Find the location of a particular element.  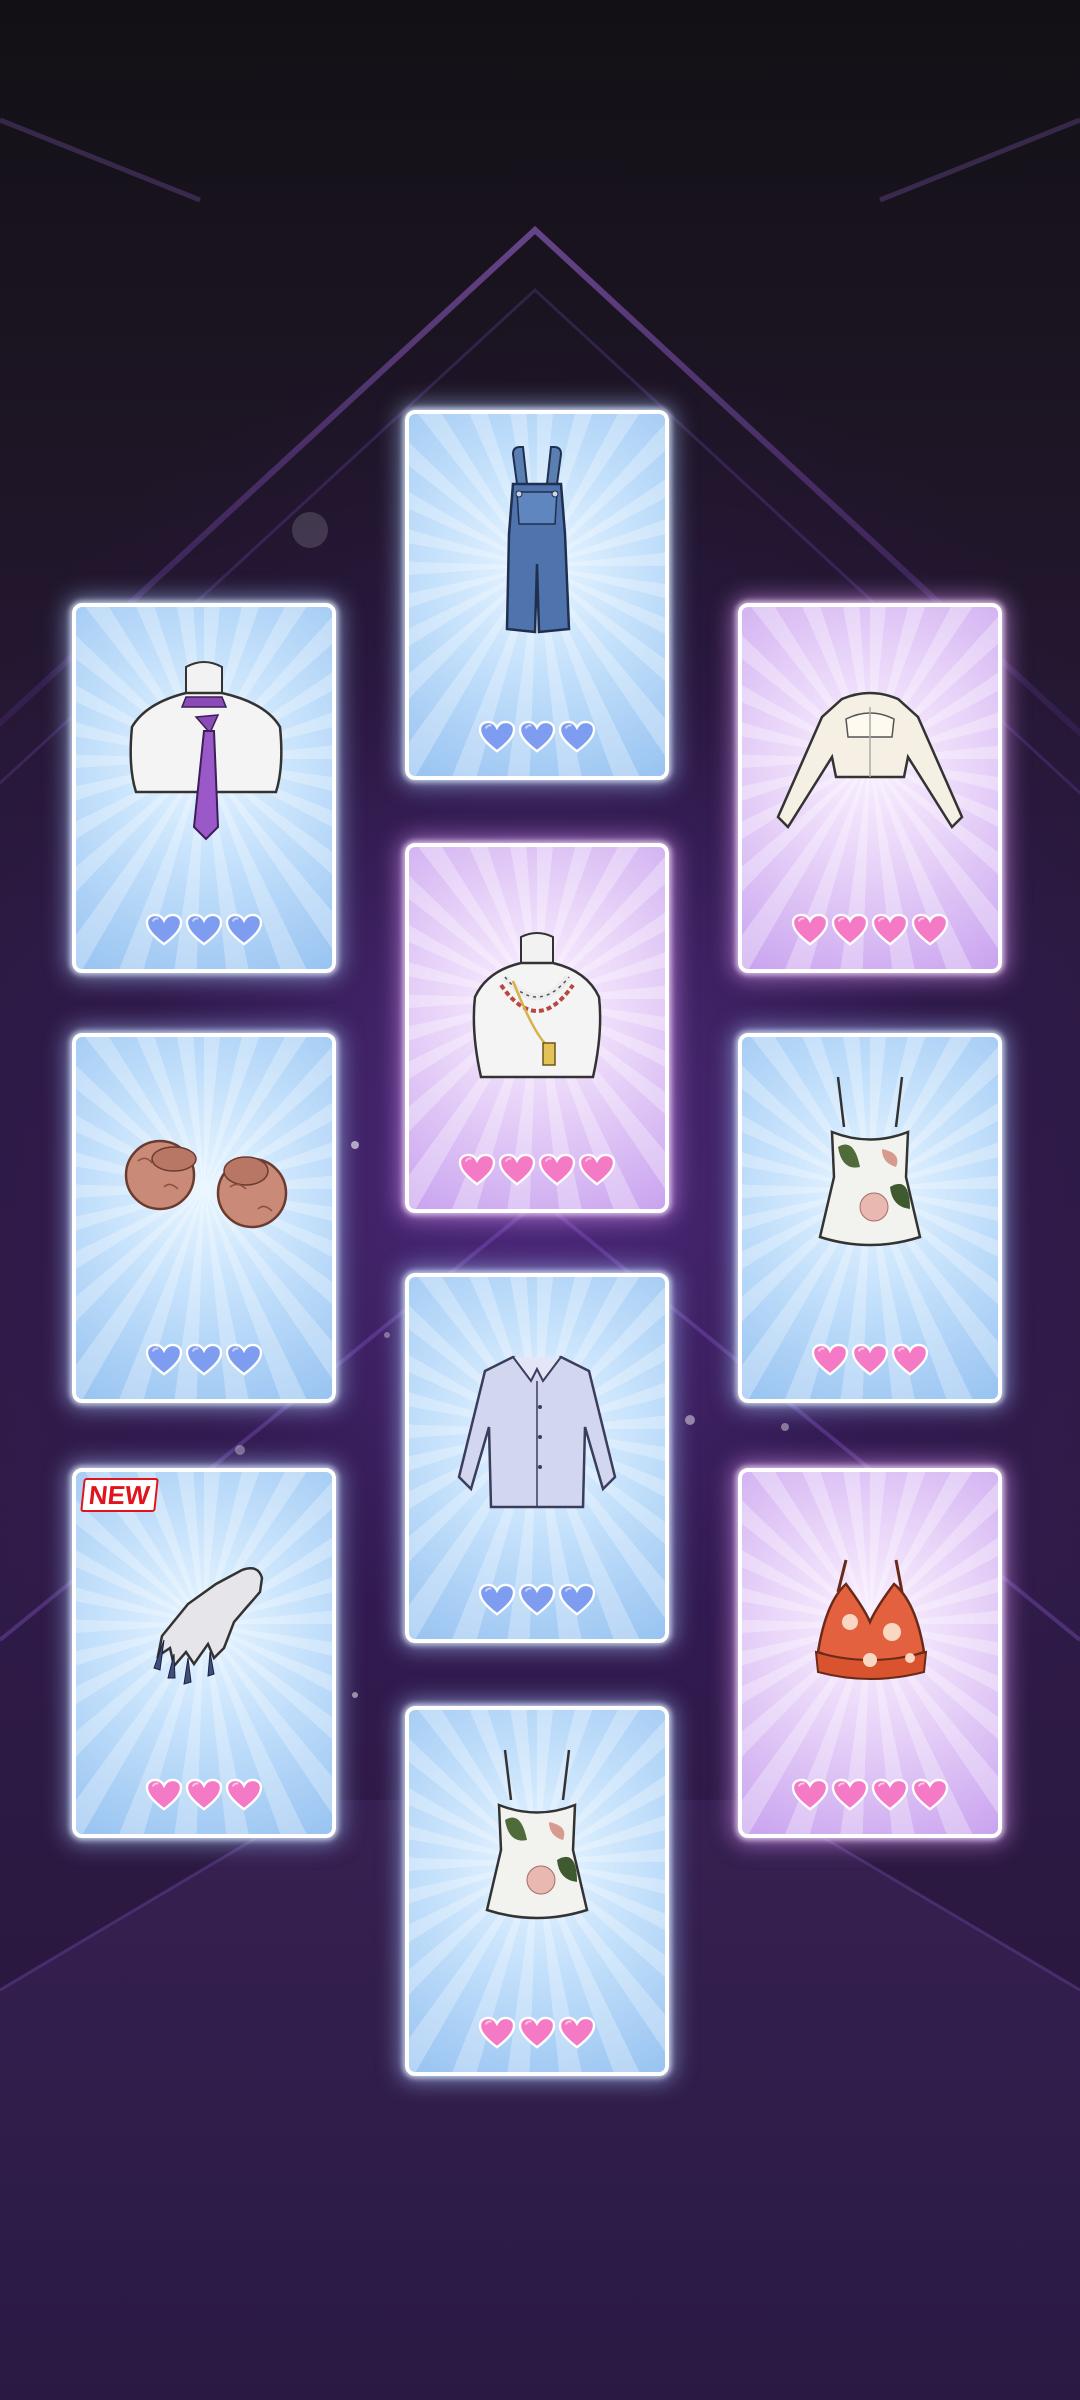

layered-necklace-icon is located at coordinates (537, 1005).